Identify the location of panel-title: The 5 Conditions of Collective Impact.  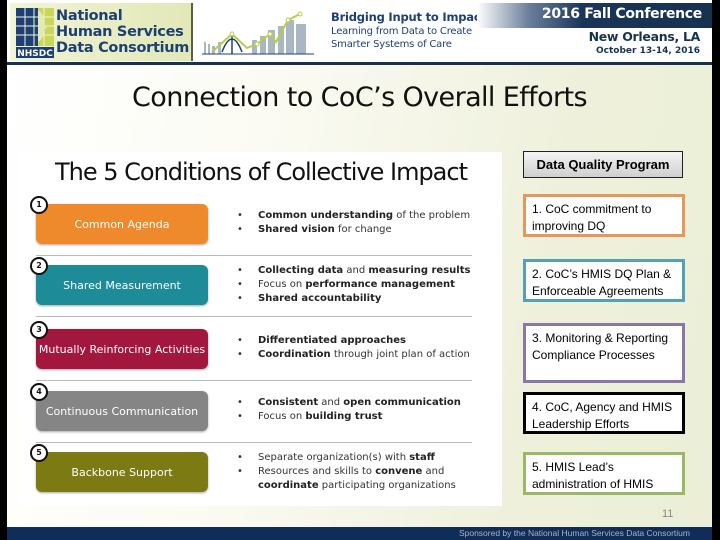
(261, 172).